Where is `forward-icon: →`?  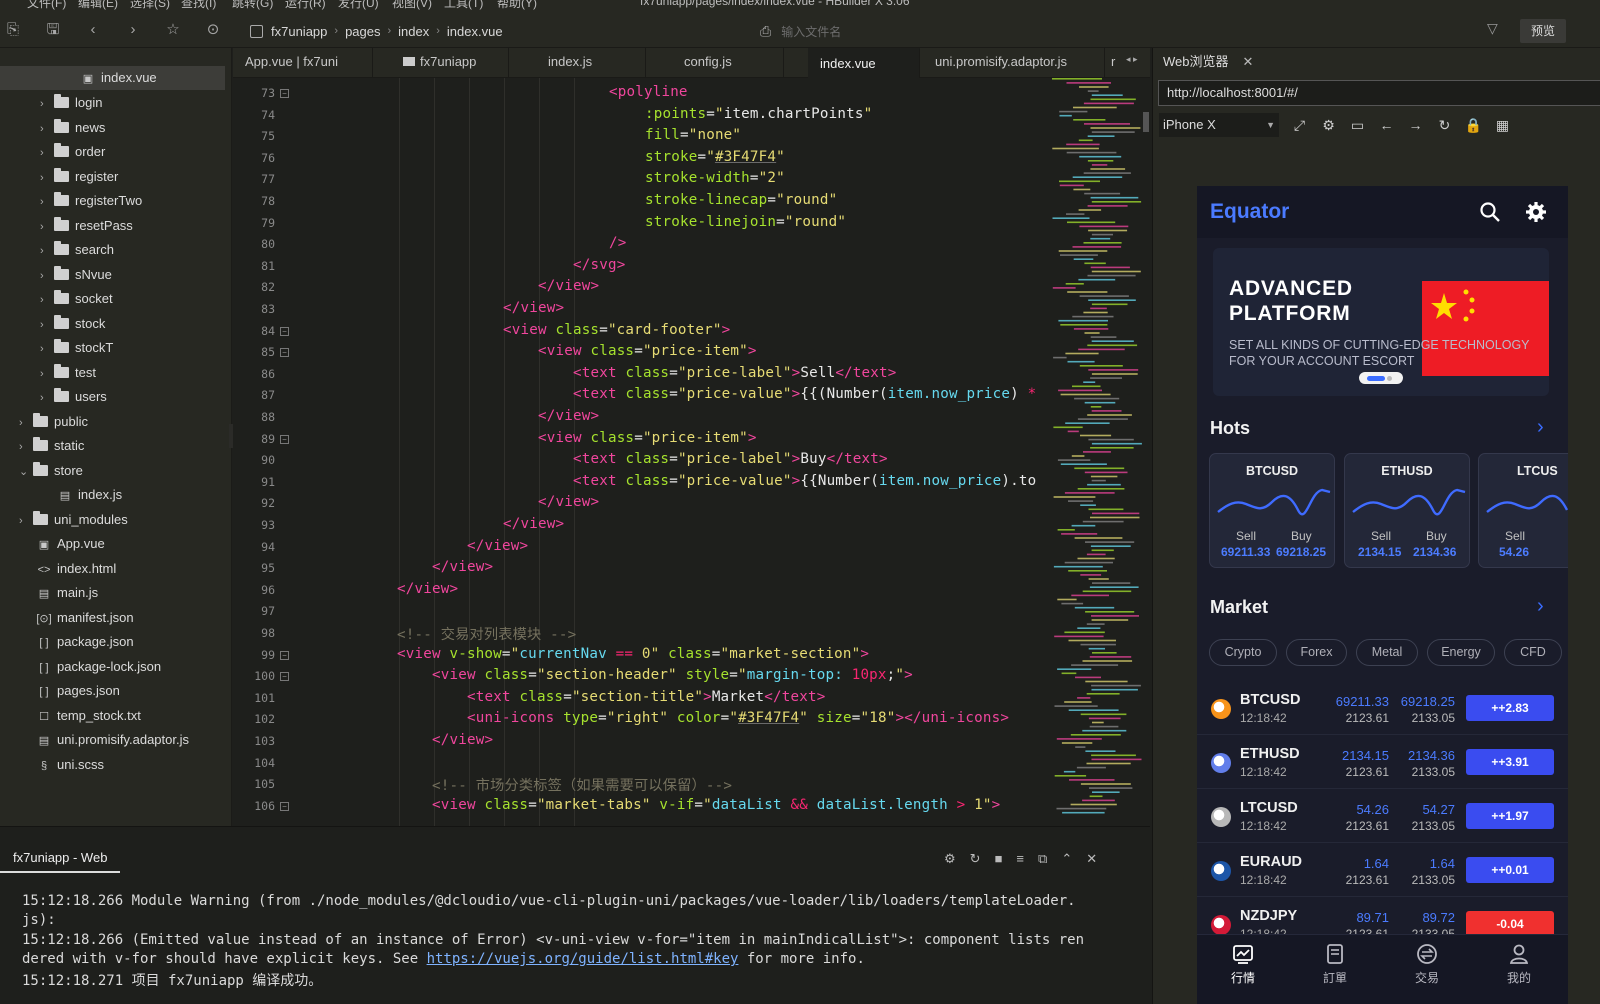 forward-icon: → is located at coordinates (1415, 125).